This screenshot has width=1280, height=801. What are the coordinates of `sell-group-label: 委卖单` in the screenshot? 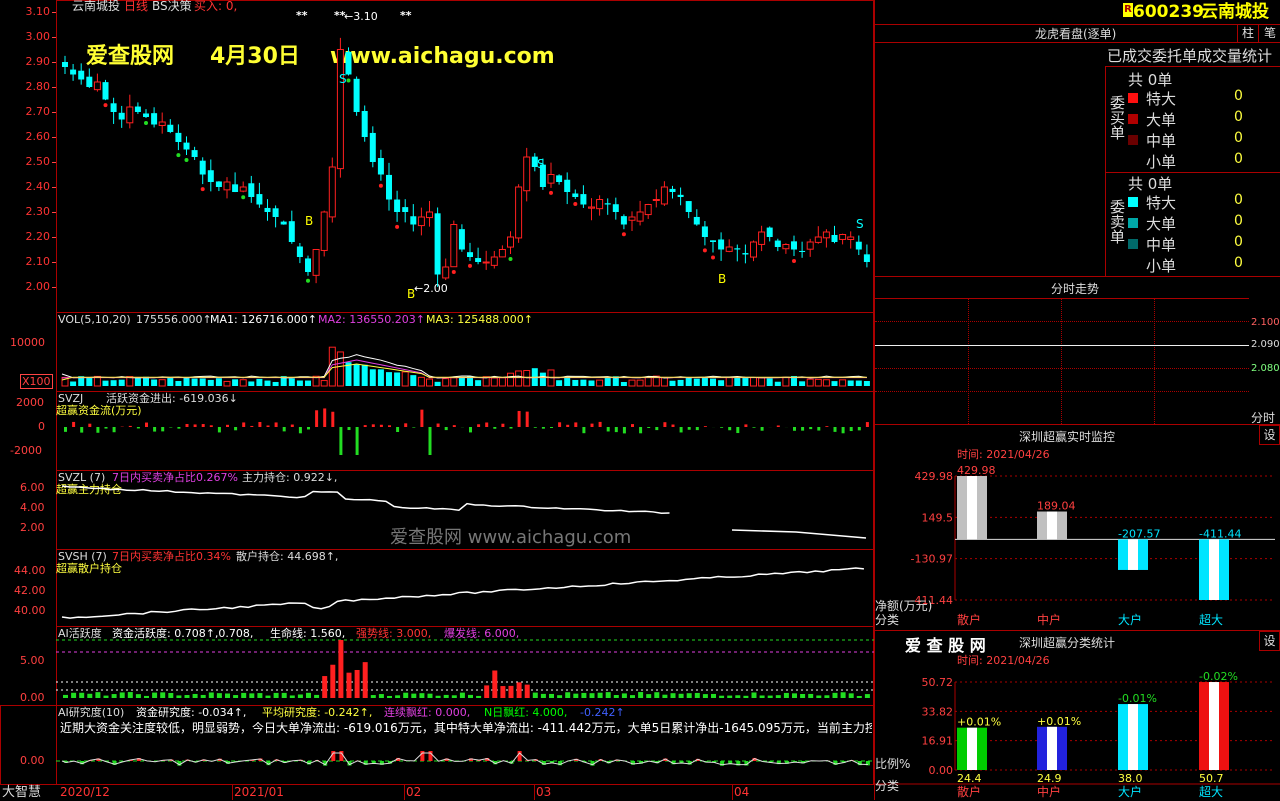 It's located at (1115, 221).